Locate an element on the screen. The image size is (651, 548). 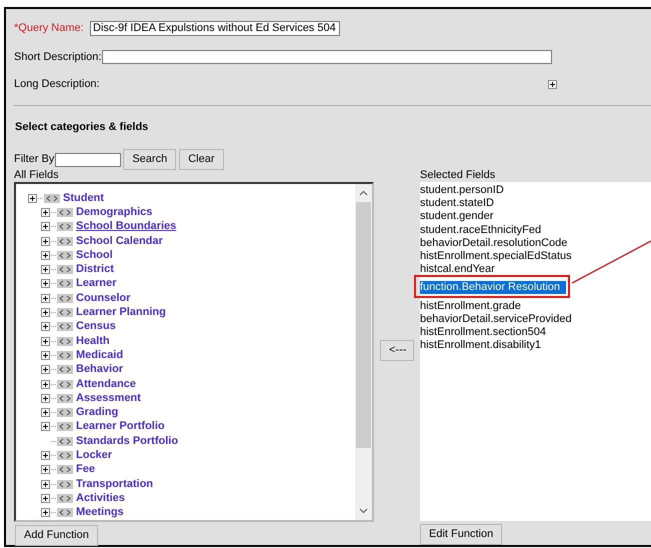
field-label: Short Description: is located at coordinates (58, 57).